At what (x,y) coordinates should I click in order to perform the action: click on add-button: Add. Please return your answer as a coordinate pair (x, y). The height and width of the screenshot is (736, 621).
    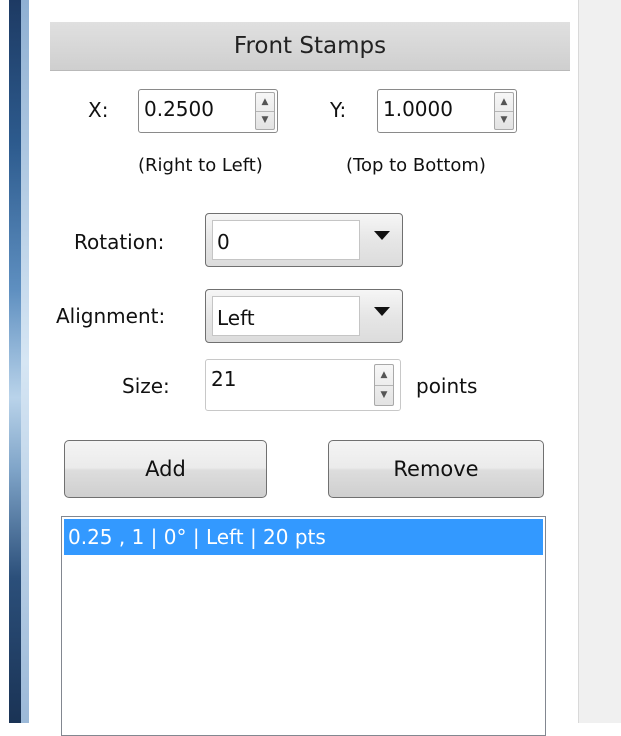
    Looking at the image, I should click on (165, 469).